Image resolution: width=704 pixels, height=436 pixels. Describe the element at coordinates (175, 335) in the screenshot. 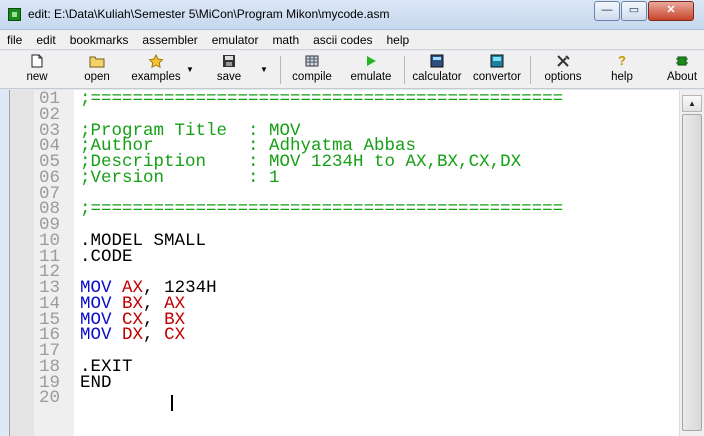

I see `register-name: CX` at that location.